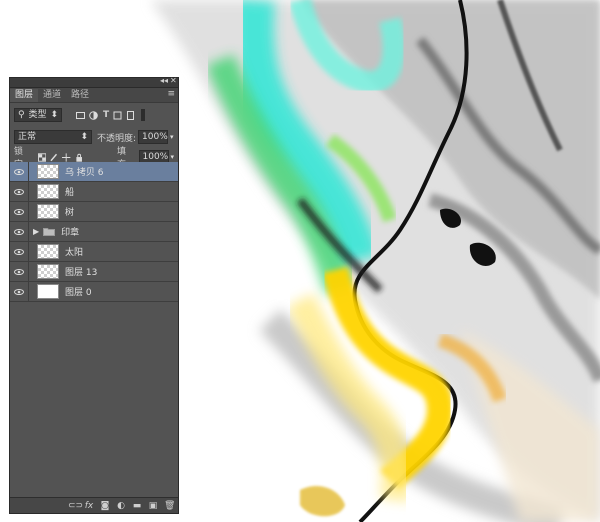  What do you see at coordinates (66, 157) in the screenshot?
I see `lock-move-icon` at bounding box center [66, 157].